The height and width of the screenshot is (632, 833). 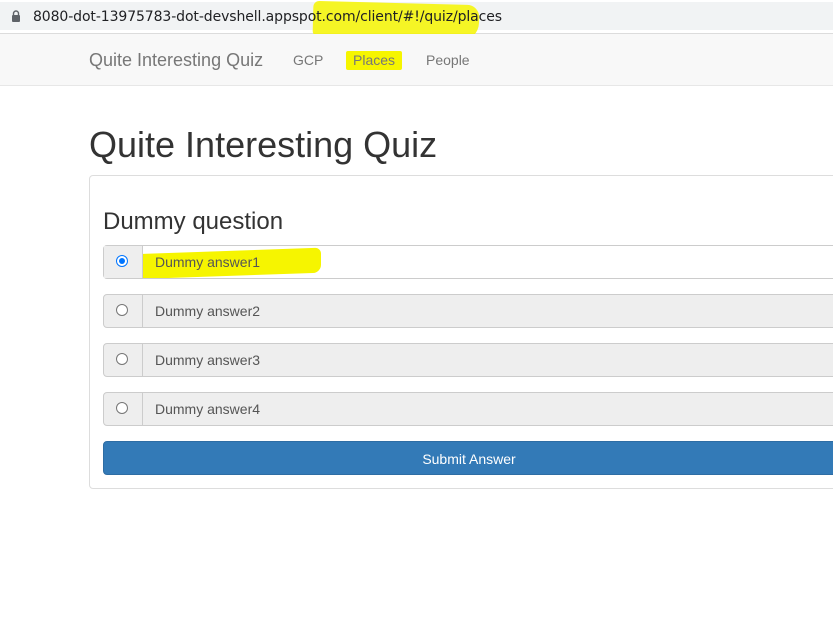 What do you see at coordinates (468, 409) in the screenshot?
I see `answer-option-4: Dummy answer4` at bounding box center [468, 409].